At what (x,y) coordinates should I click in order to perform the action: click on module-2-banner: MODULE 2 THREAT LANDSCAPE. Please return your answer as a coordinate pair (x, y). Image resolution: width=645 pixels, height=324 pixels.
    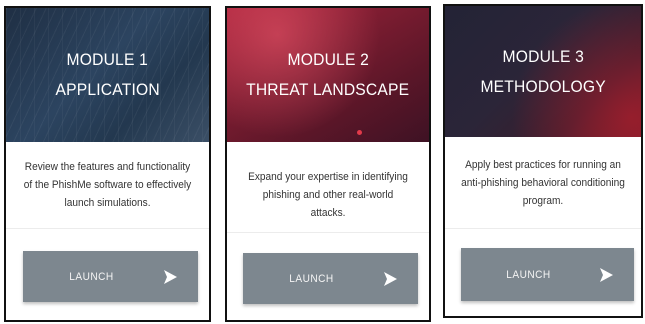
    Looking at the image, I should click on (328, 75).